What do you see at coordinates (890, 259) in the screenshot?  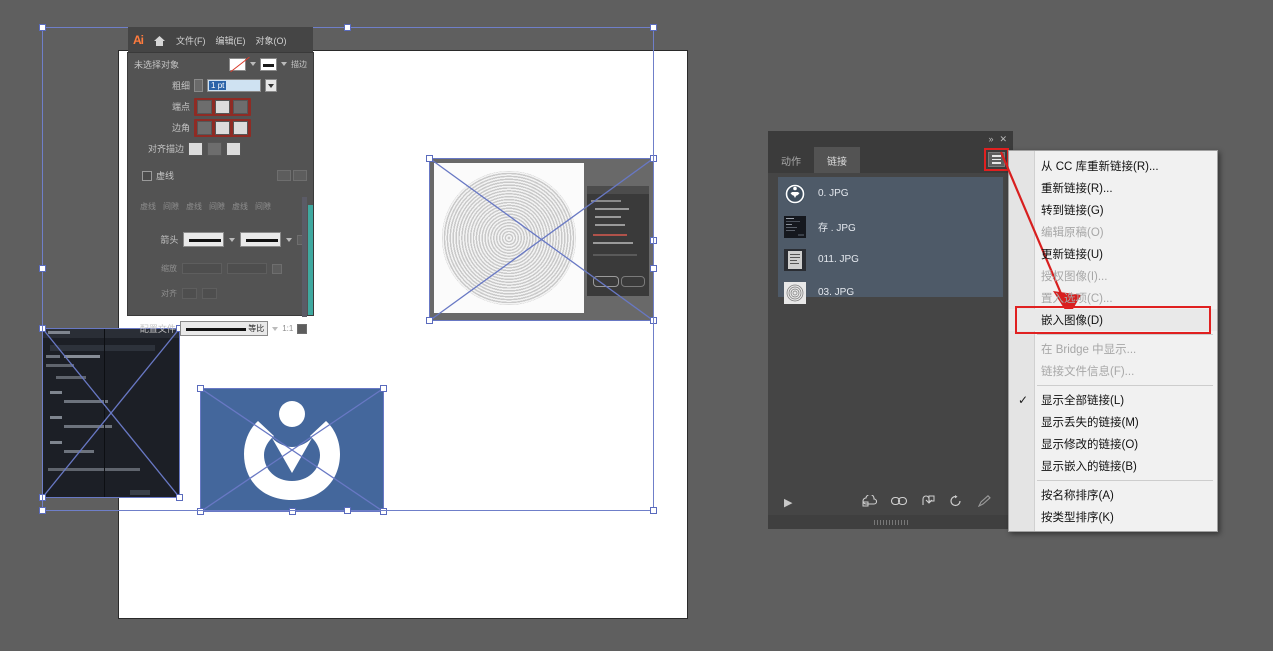 I see `list-item: 011. JPG` at bounding box center [890, 259].